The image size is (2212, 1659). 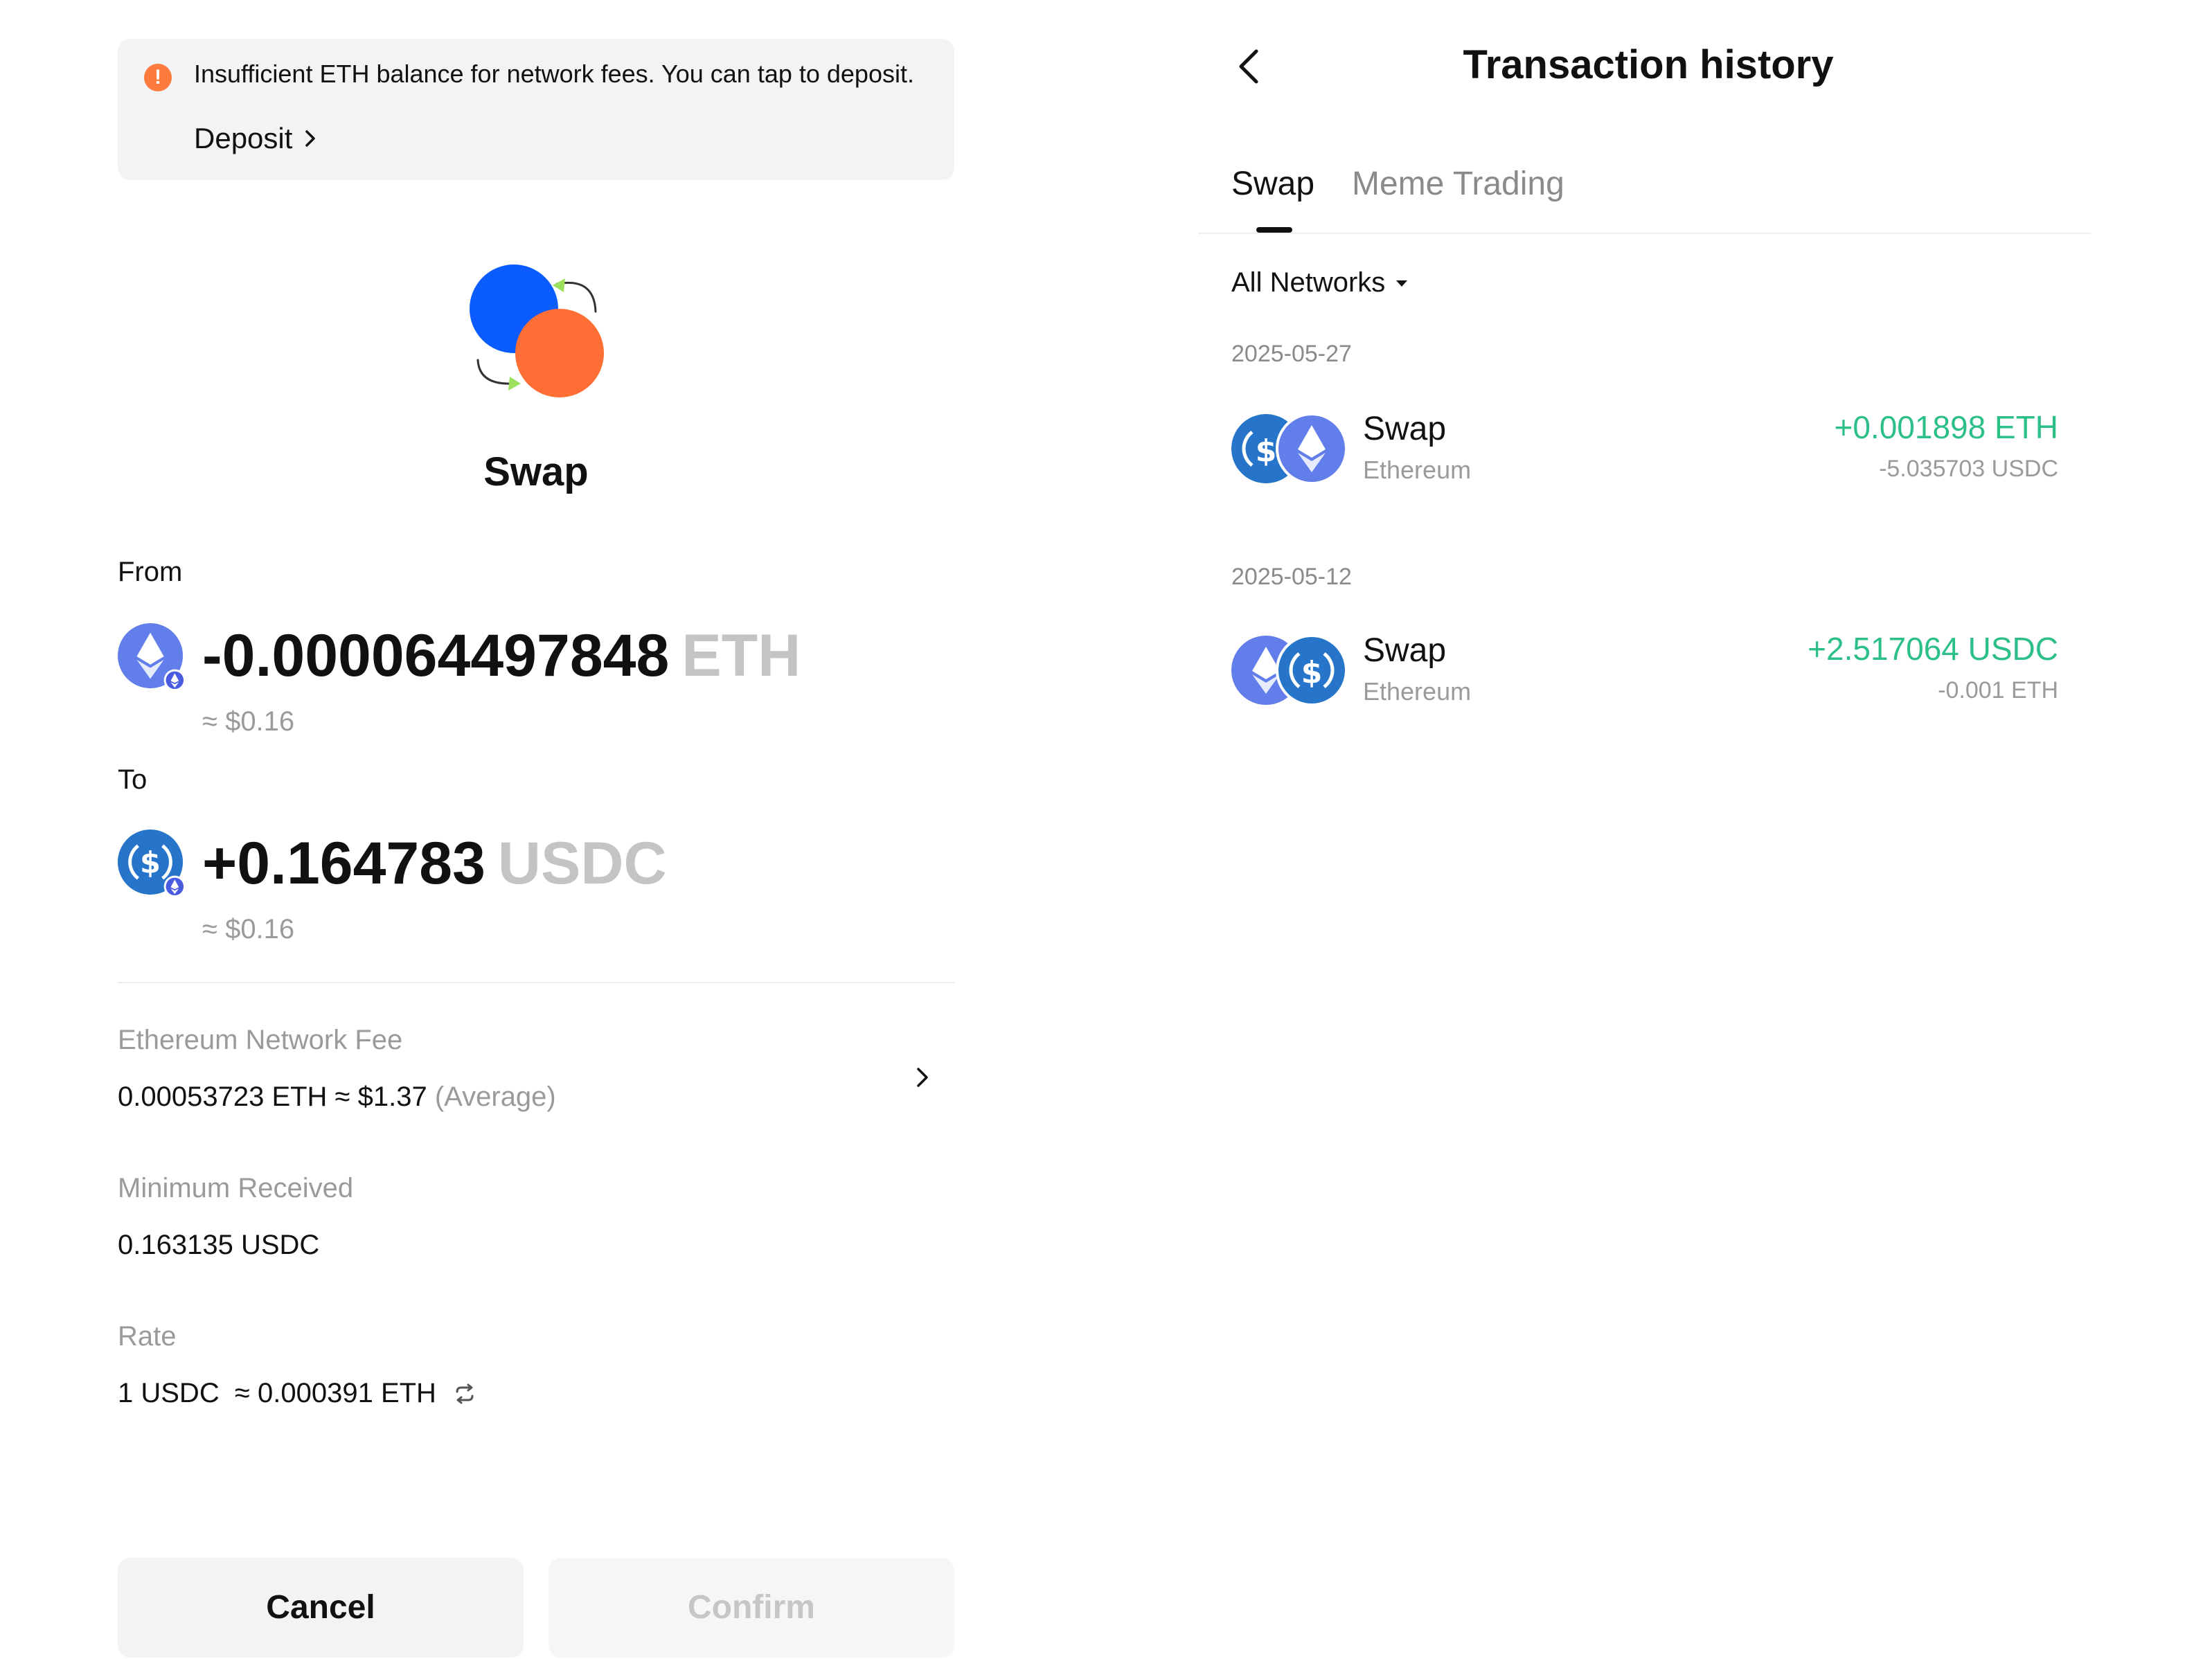 I want to click on confirm-button: Confirm, so click(x=751, y=1608).